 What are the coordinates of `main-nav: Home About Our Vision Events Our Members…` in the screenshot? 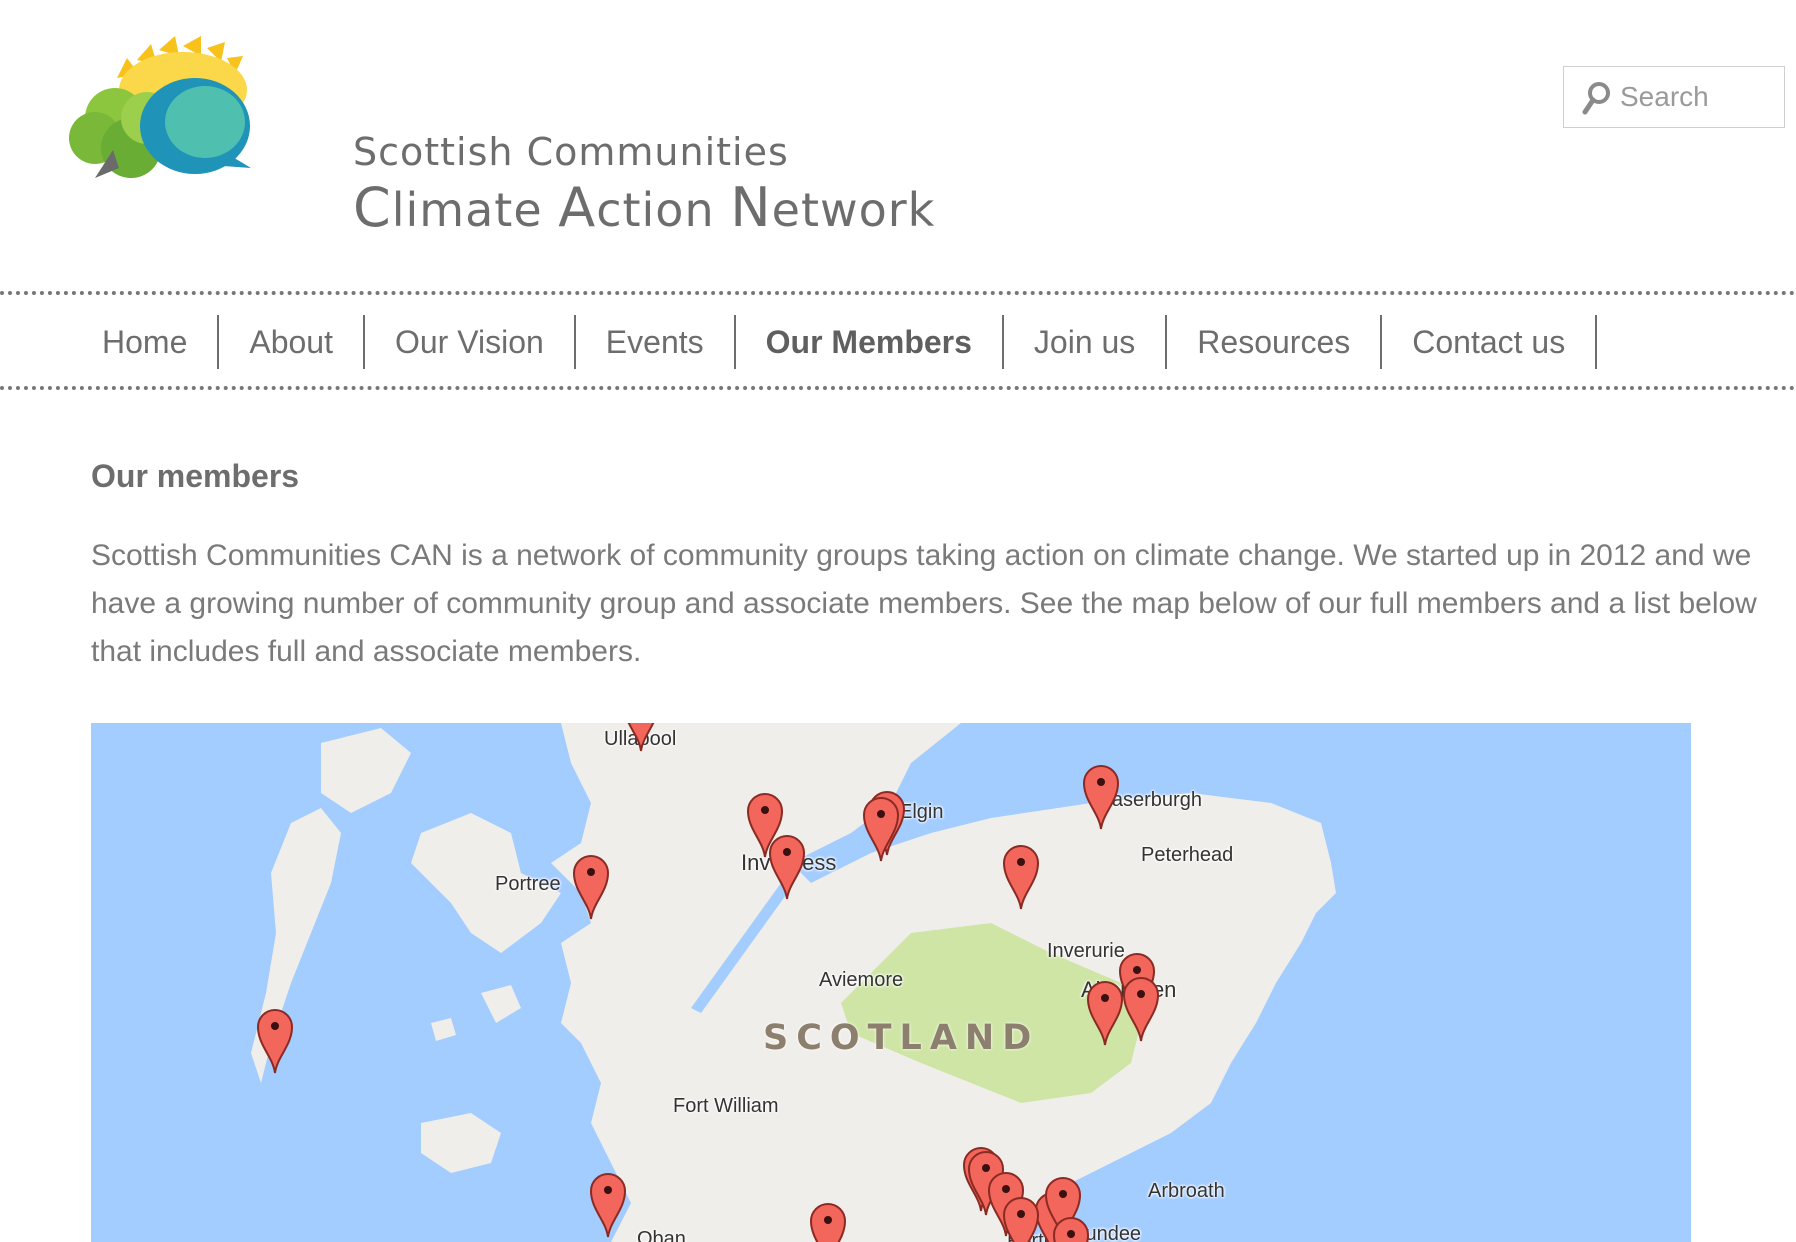 It's located at (835, 342).